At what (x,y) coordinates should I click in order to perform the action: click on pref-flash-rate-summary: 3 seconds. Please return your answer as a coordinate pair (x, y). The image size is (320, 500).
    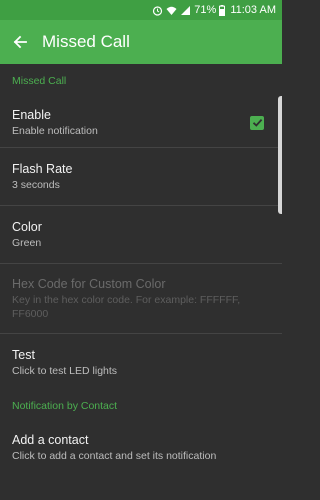
    Looking at the image, I should click on (36, 185).